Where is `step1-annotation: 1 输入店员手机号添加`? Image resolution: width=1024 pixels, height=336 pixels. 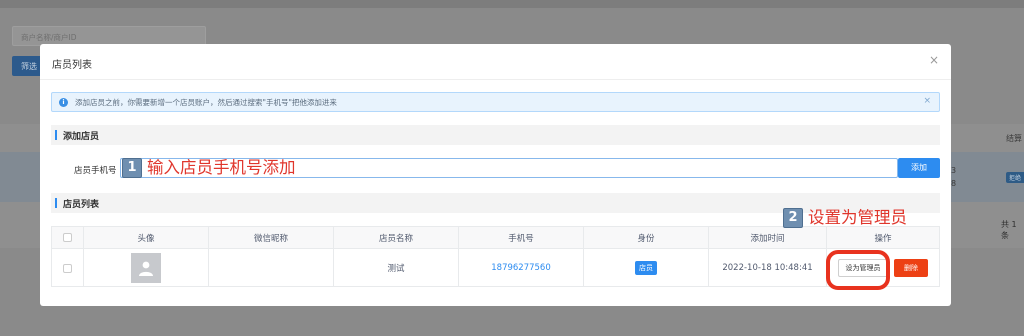 step1-annotation: 1 输入店员手机号添加 is located at coordinates (209, 168).